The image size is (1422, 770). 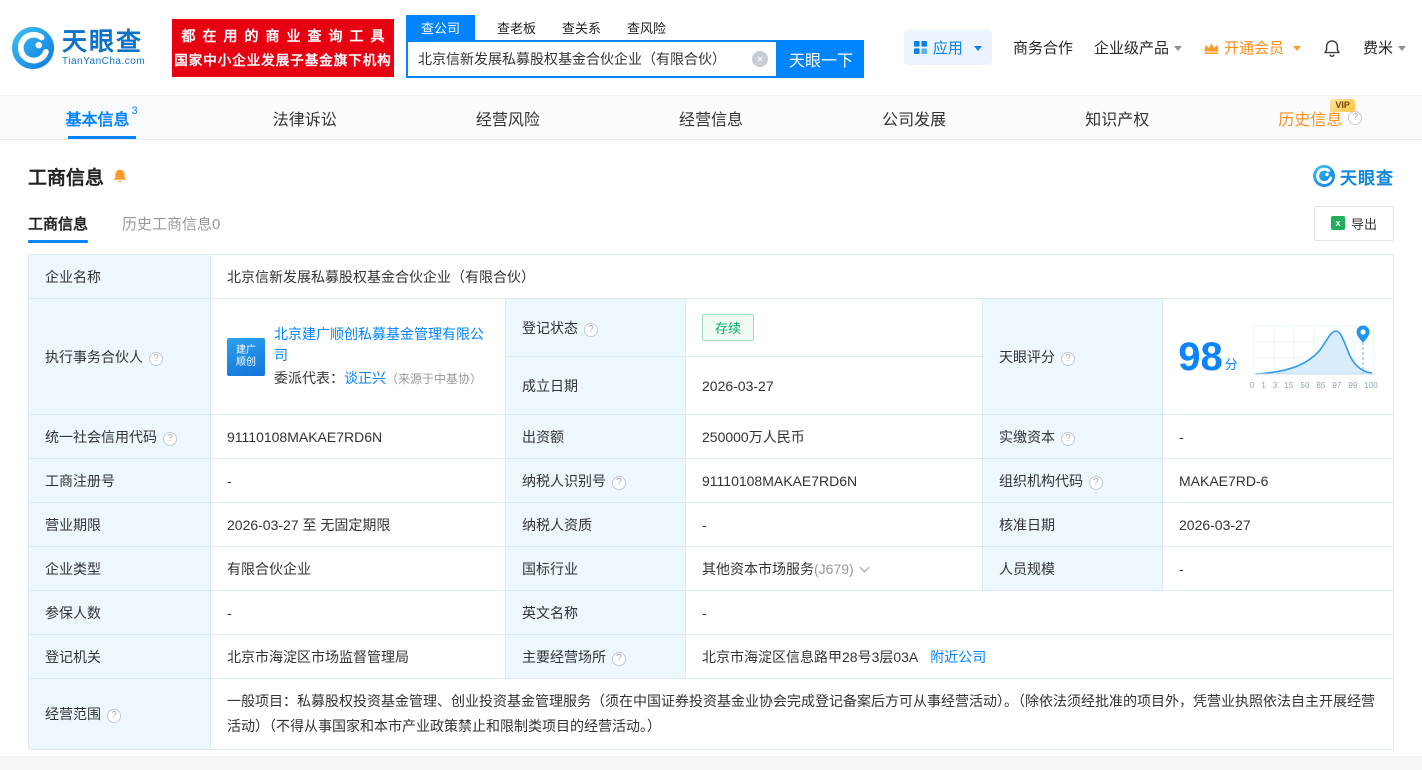 I want to click on clear-search-icon, so click(x=760, y=59).